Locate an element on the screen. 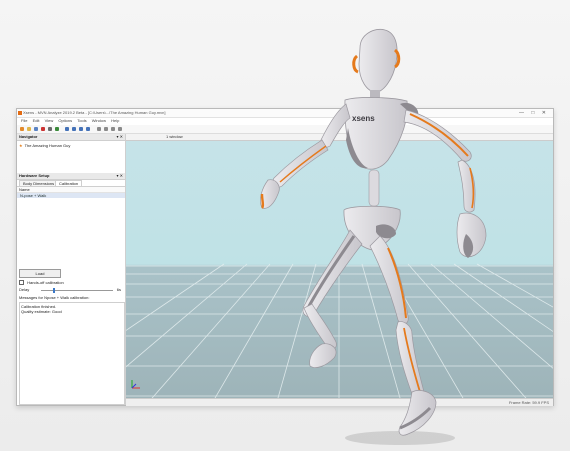 This screenshot has height=451, width=570. settings-icon is located at coordinates (99, 129).